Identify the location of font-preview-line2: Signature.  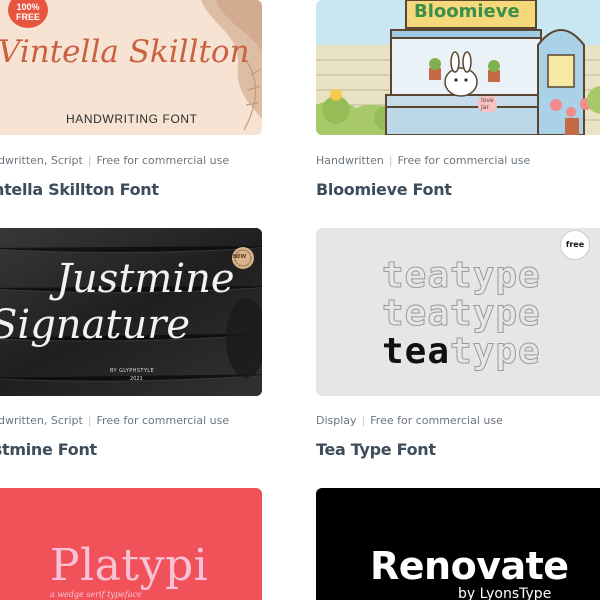
(95, 325).